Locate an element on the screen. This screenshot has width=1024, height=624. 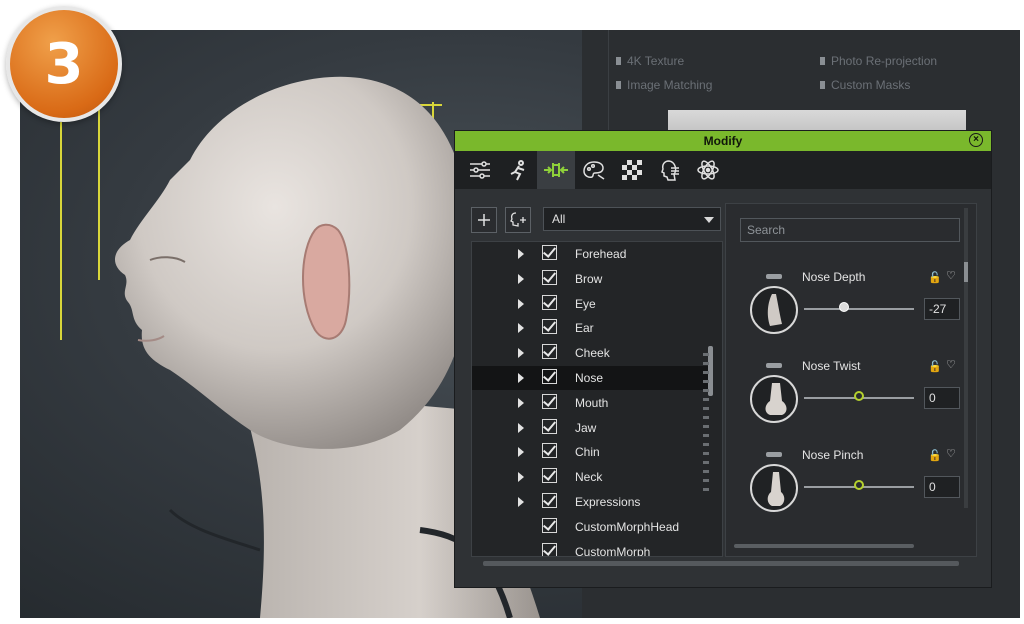
chevron-down-icon is located at coordinates (709, 220).